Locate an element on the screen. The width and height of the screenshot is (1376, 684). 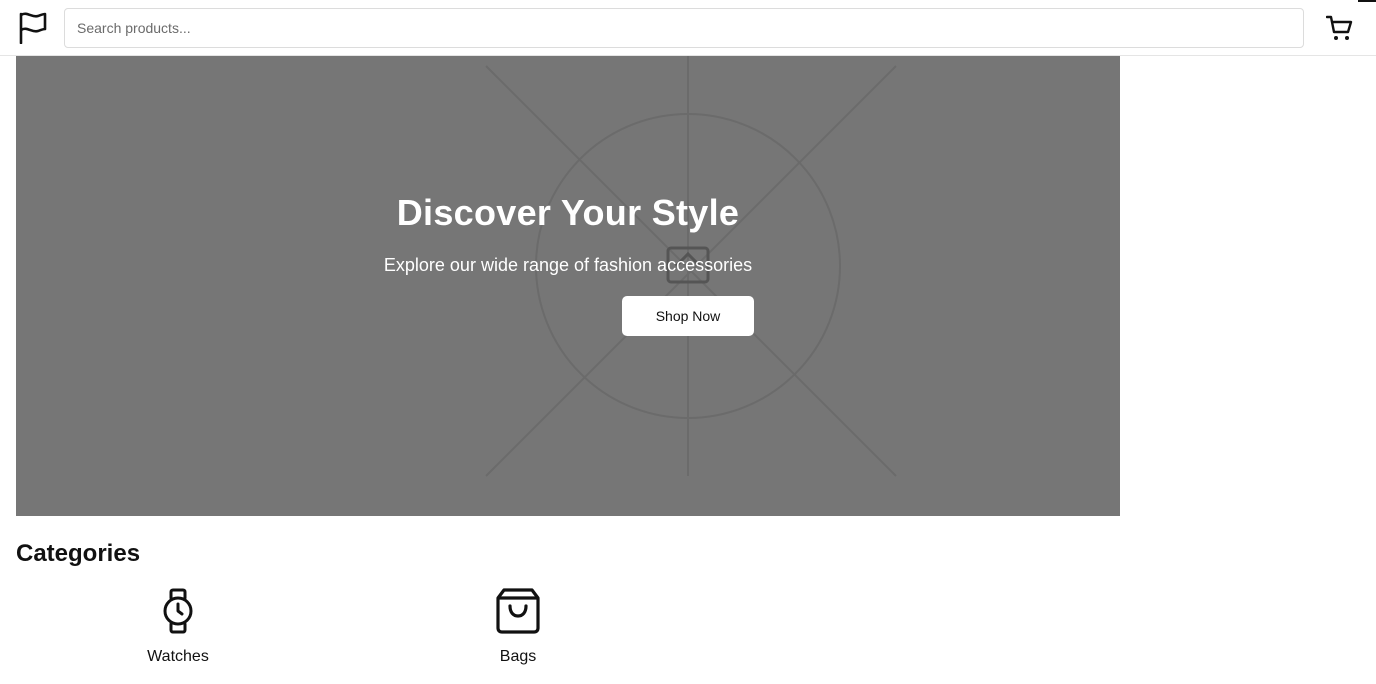
category-label: Bags is located at coordinates (518, 656).